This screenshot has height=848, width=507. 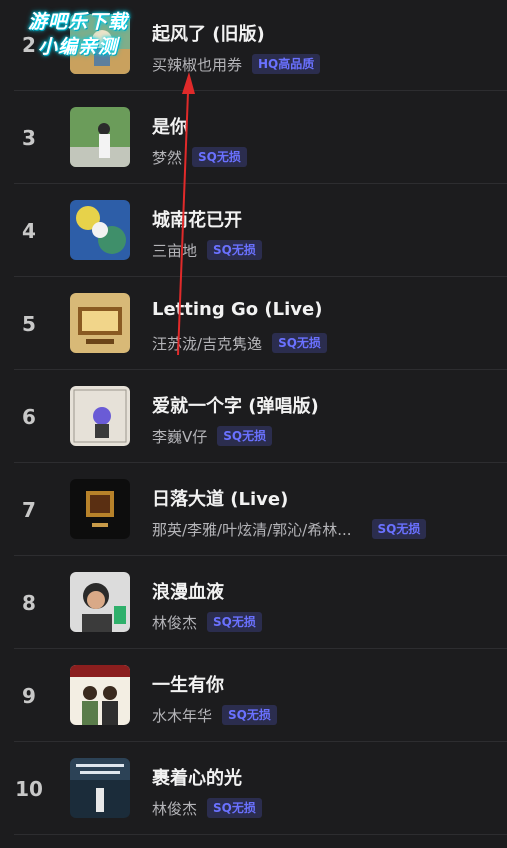 What do you see at coordinates (29, 695) in the screenshot?
I see `song-rank: 9` at bounding box center [29, 695].